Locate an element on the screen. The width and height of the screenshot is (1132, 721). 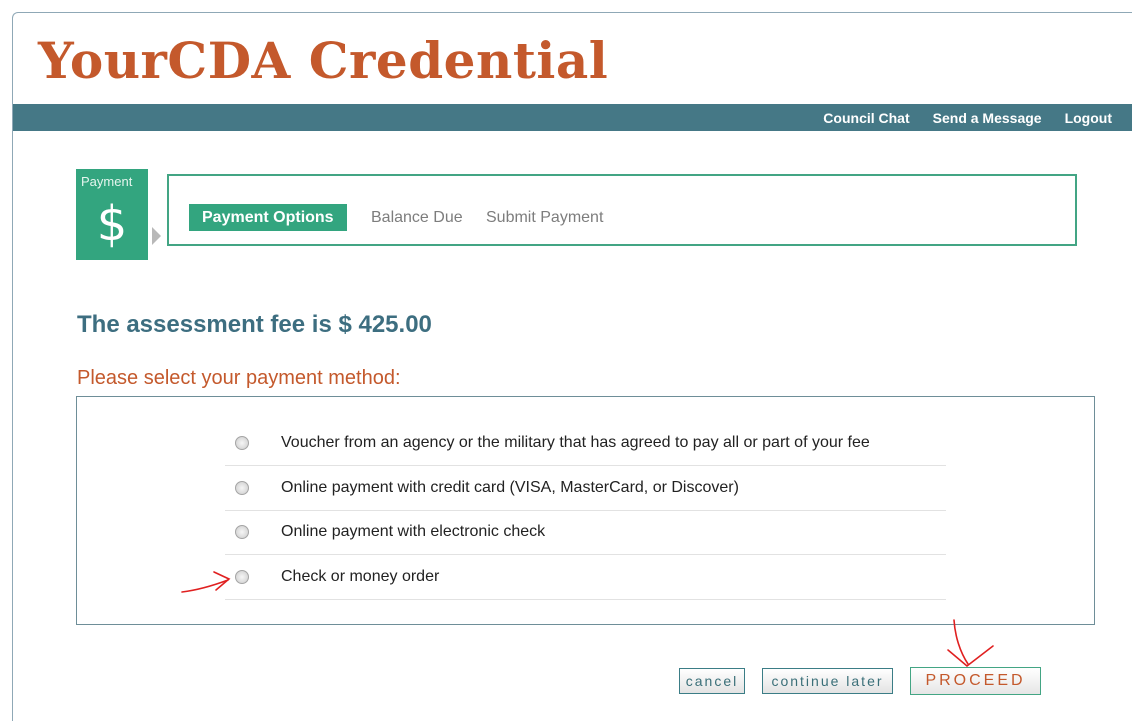
dollar-icon: $ is located at coordinates (112, 224).